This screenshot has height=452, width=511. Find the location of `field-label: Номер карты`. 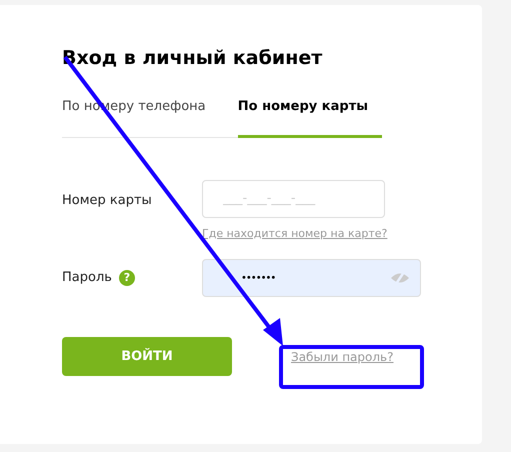

field-label: Номер карты is located at coordinates (107, 201).